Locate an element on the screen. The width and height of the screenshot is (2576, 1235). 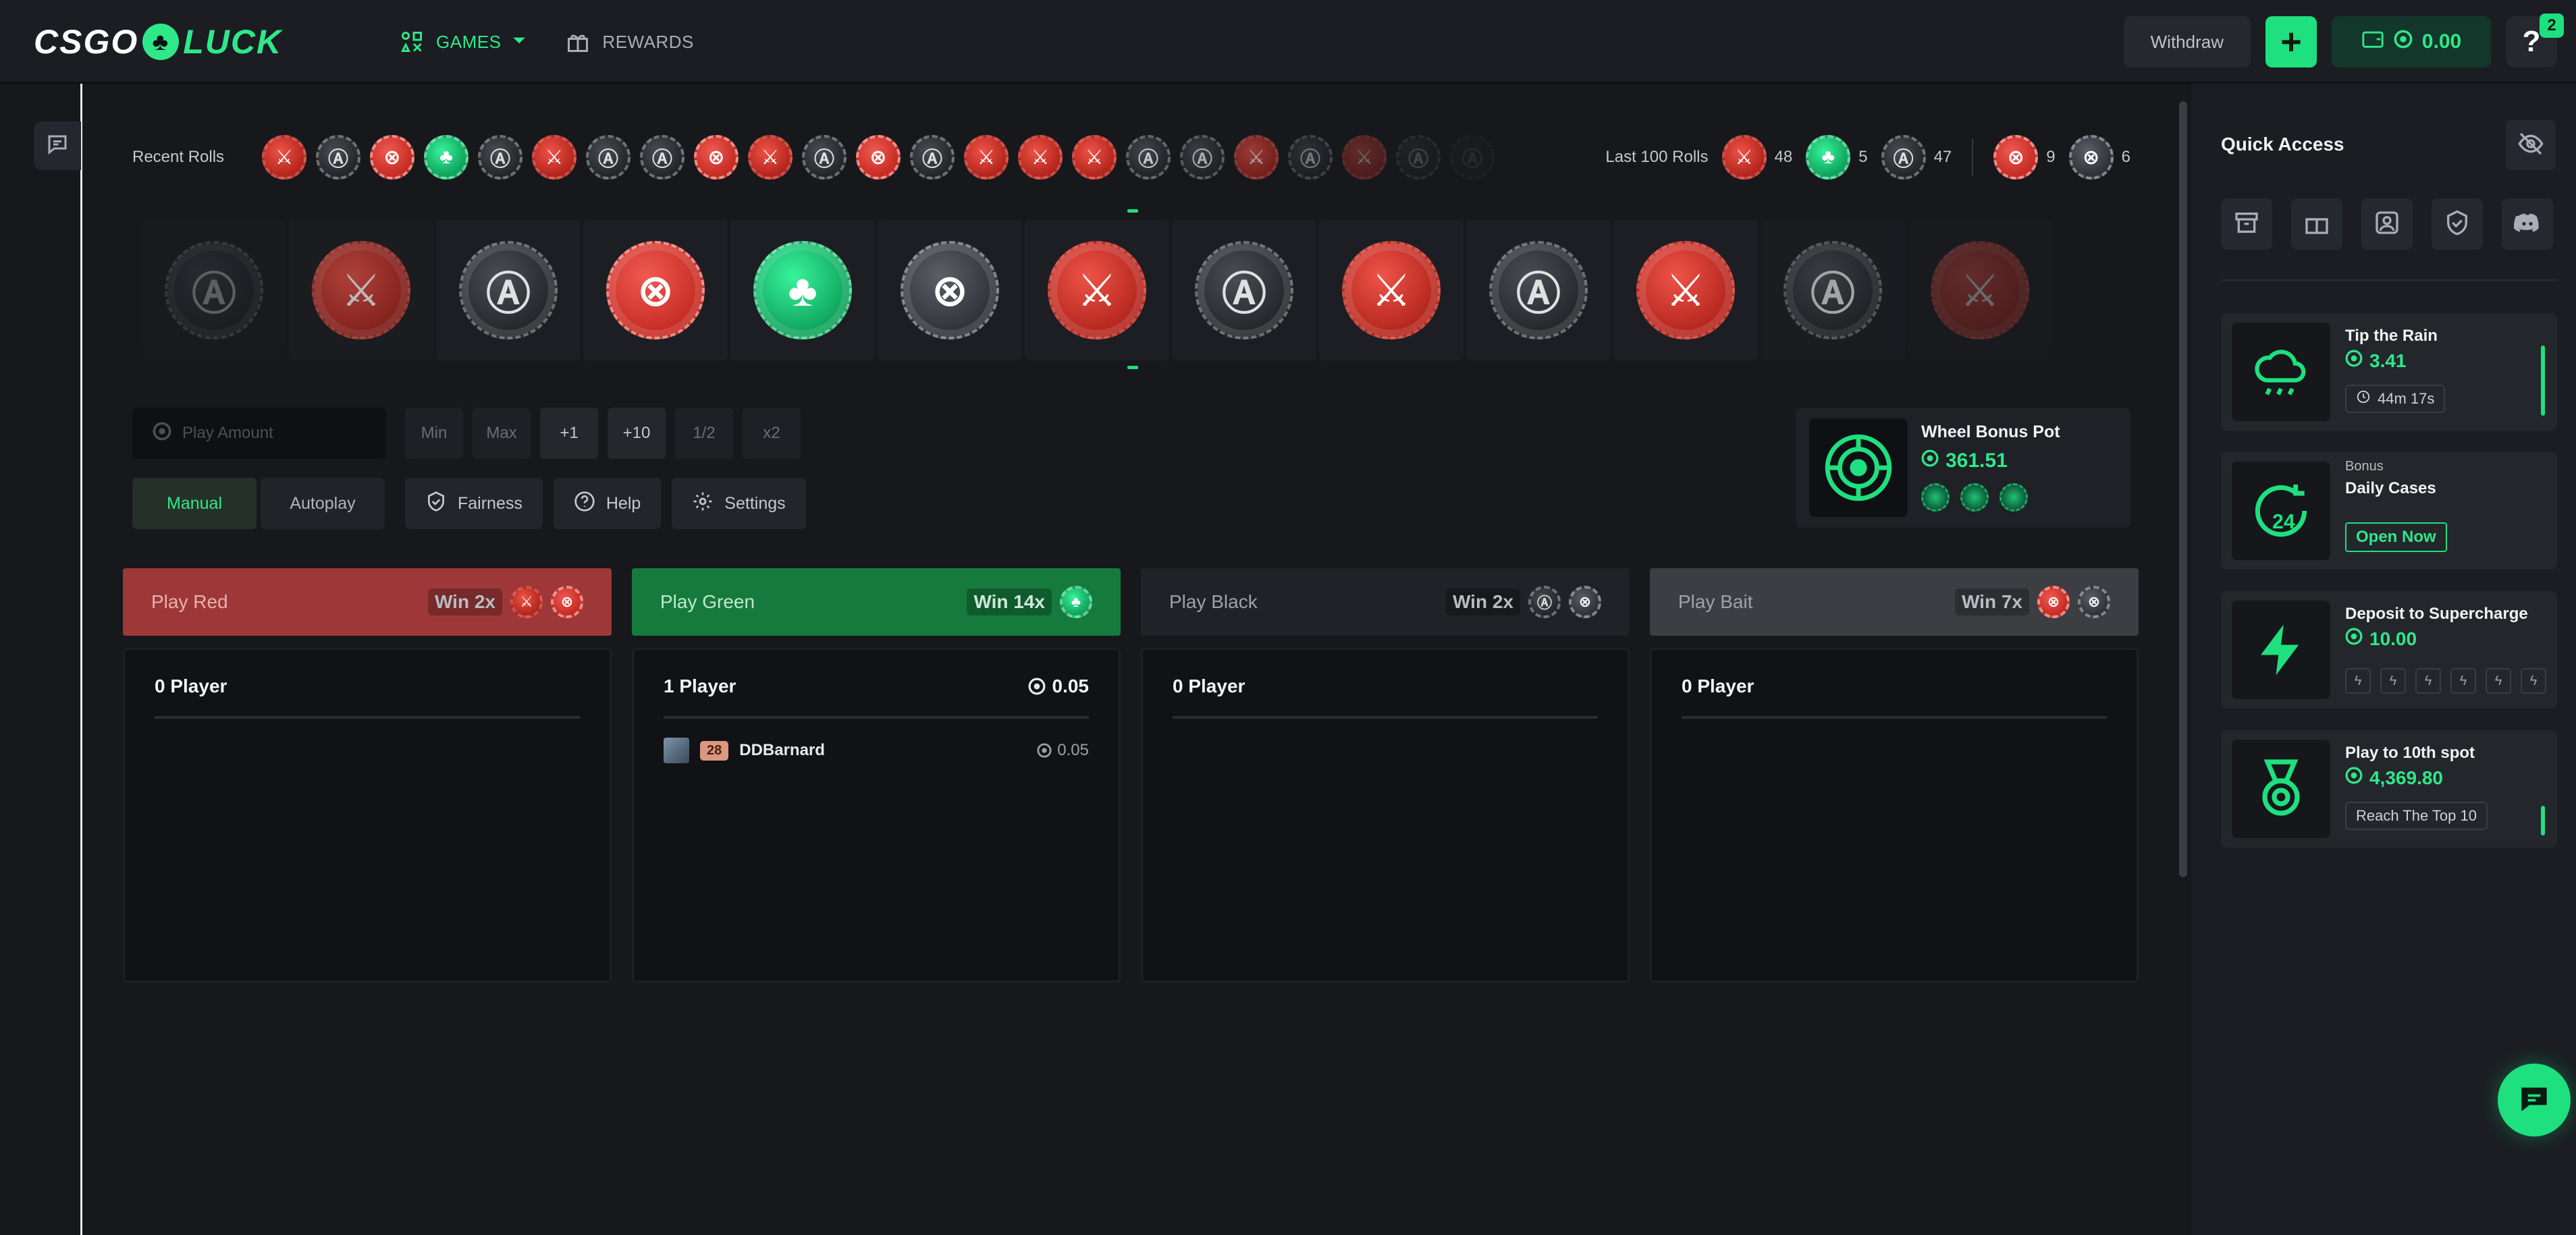
nav-rewards: REWARDS is located at coordinates (628, 42).